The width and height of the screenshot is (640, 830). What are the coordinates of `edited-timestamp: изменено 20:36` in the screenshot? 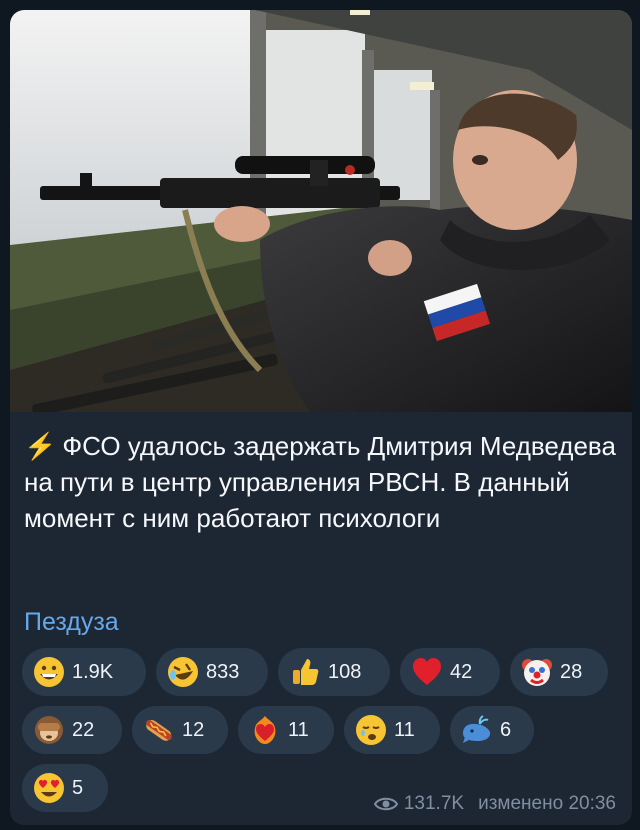 It's located at (547, 803).